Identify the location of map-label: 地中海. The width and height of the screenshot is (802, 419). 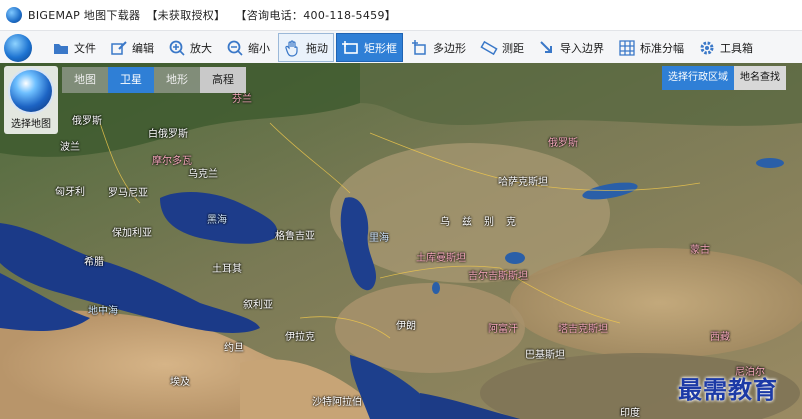
(103, 311).